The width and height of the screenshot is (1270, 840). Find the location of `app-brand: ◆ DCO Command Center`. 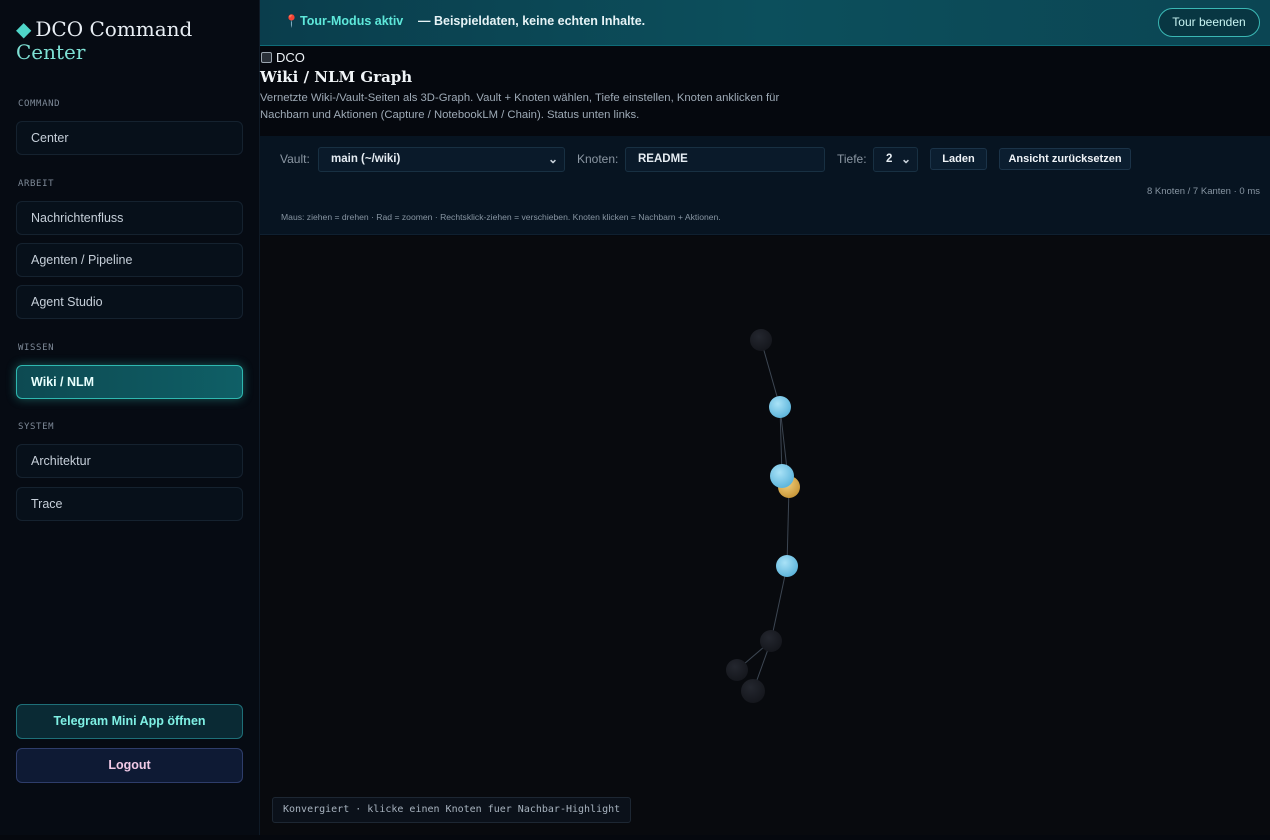

app-brand: ◆ DCO Command Center is located at coordinates (131, 41).